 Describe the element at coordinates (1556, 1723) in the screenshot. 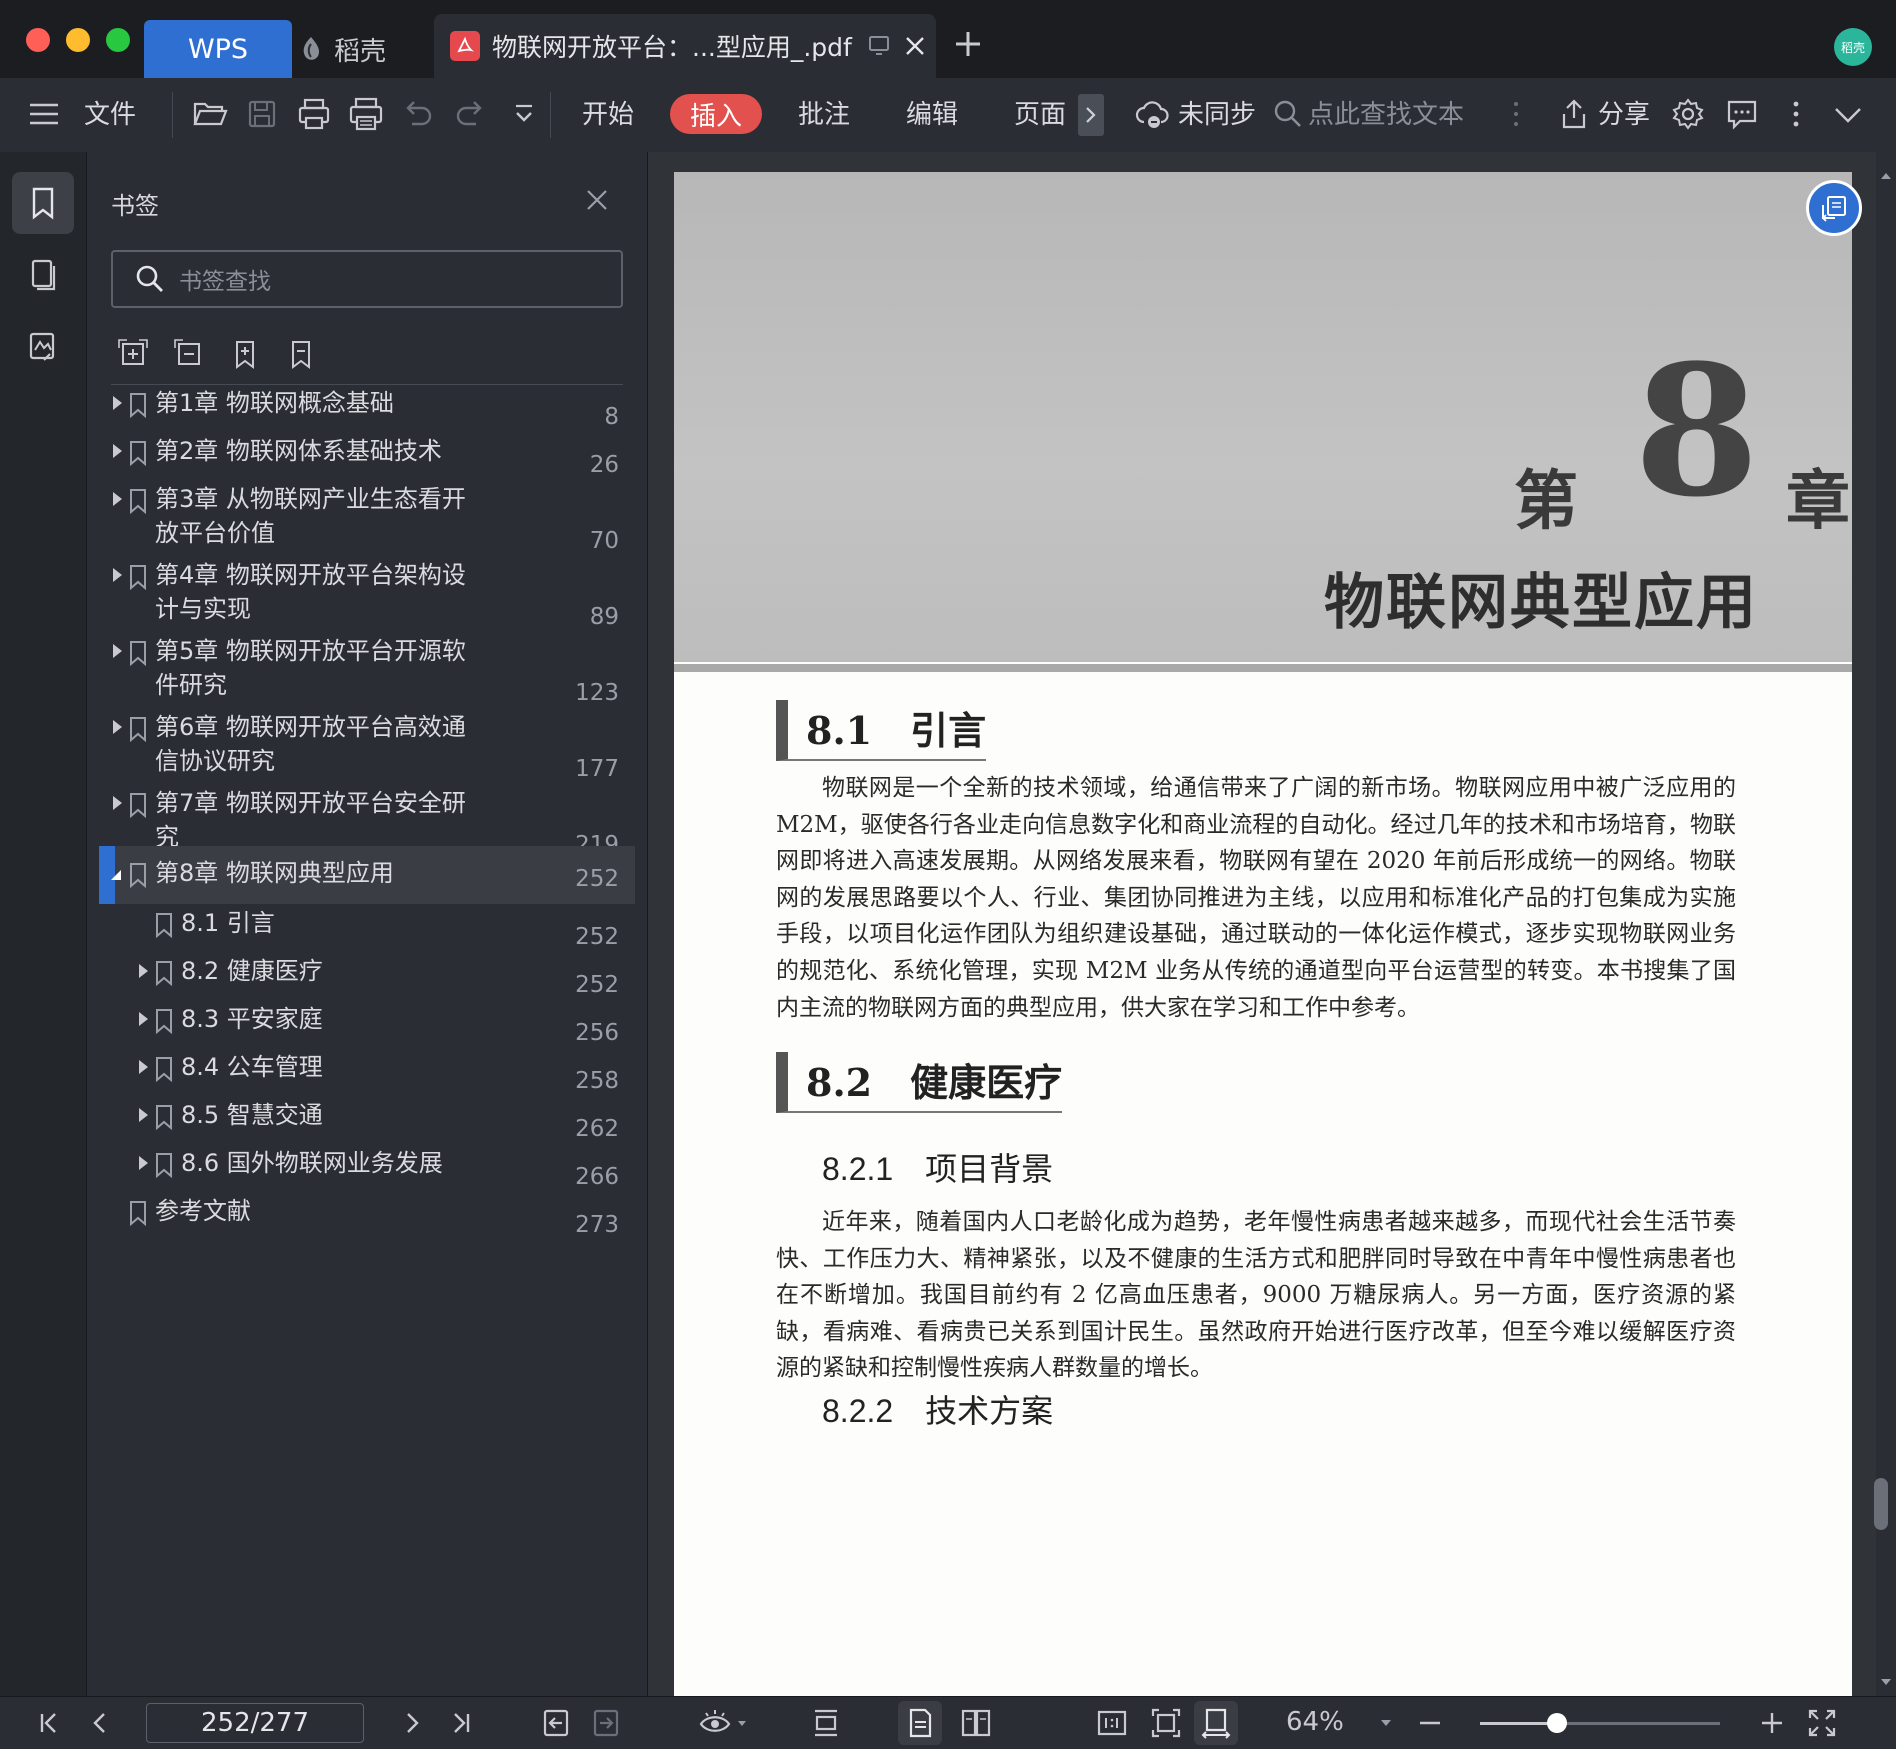

I see `zoom-slider-handle` at that location.